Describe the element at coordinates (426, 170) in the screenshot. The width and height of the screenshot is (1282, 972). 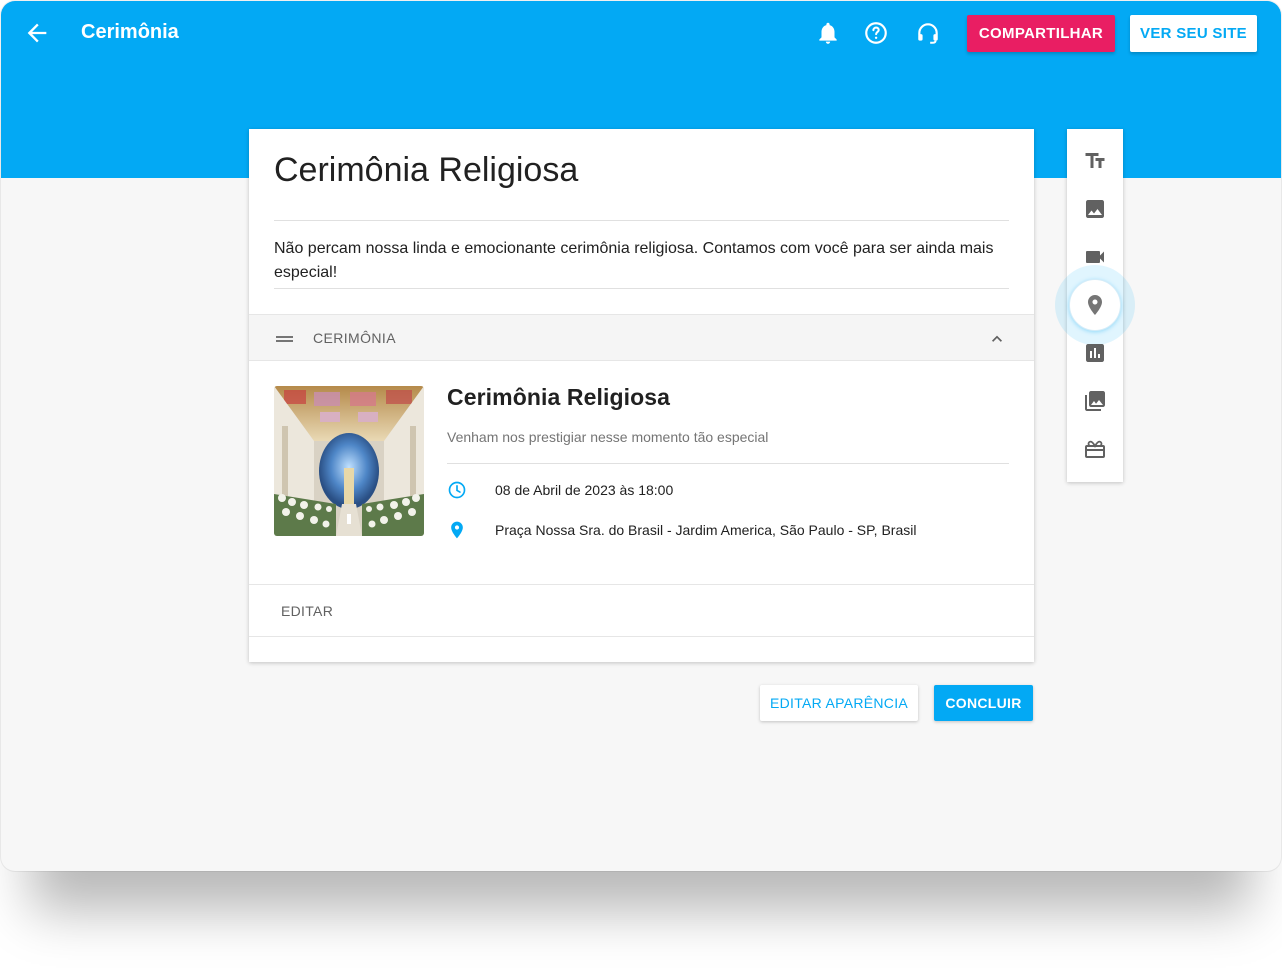
I see `page-heading: Cerimônia Religiosa` at that location.